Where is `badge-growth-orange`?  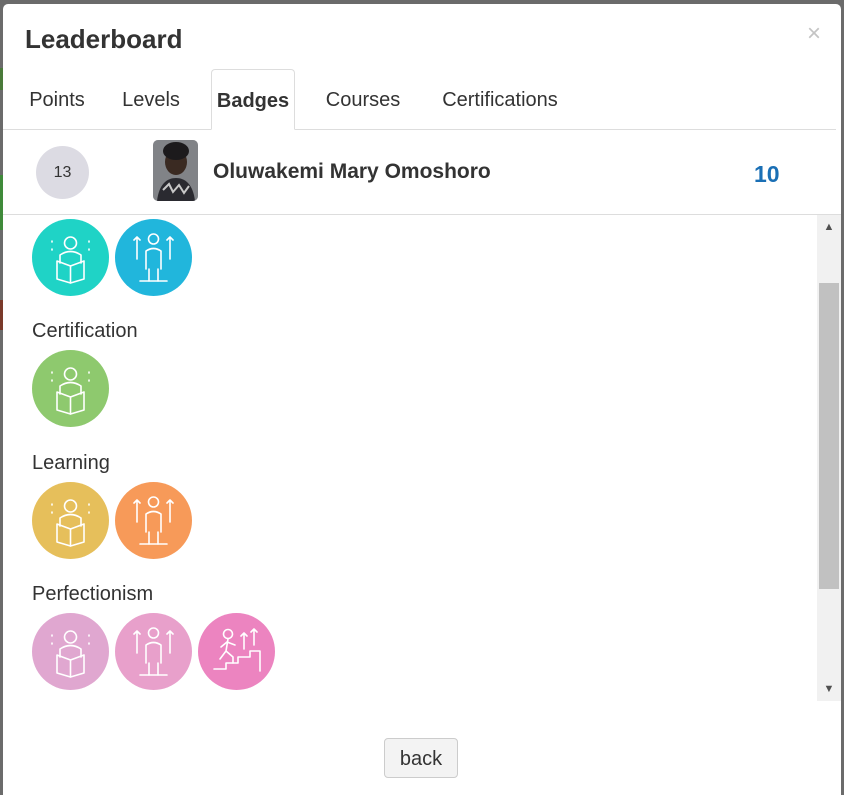
badge-growth-orange is located at coordinates (153, 520).